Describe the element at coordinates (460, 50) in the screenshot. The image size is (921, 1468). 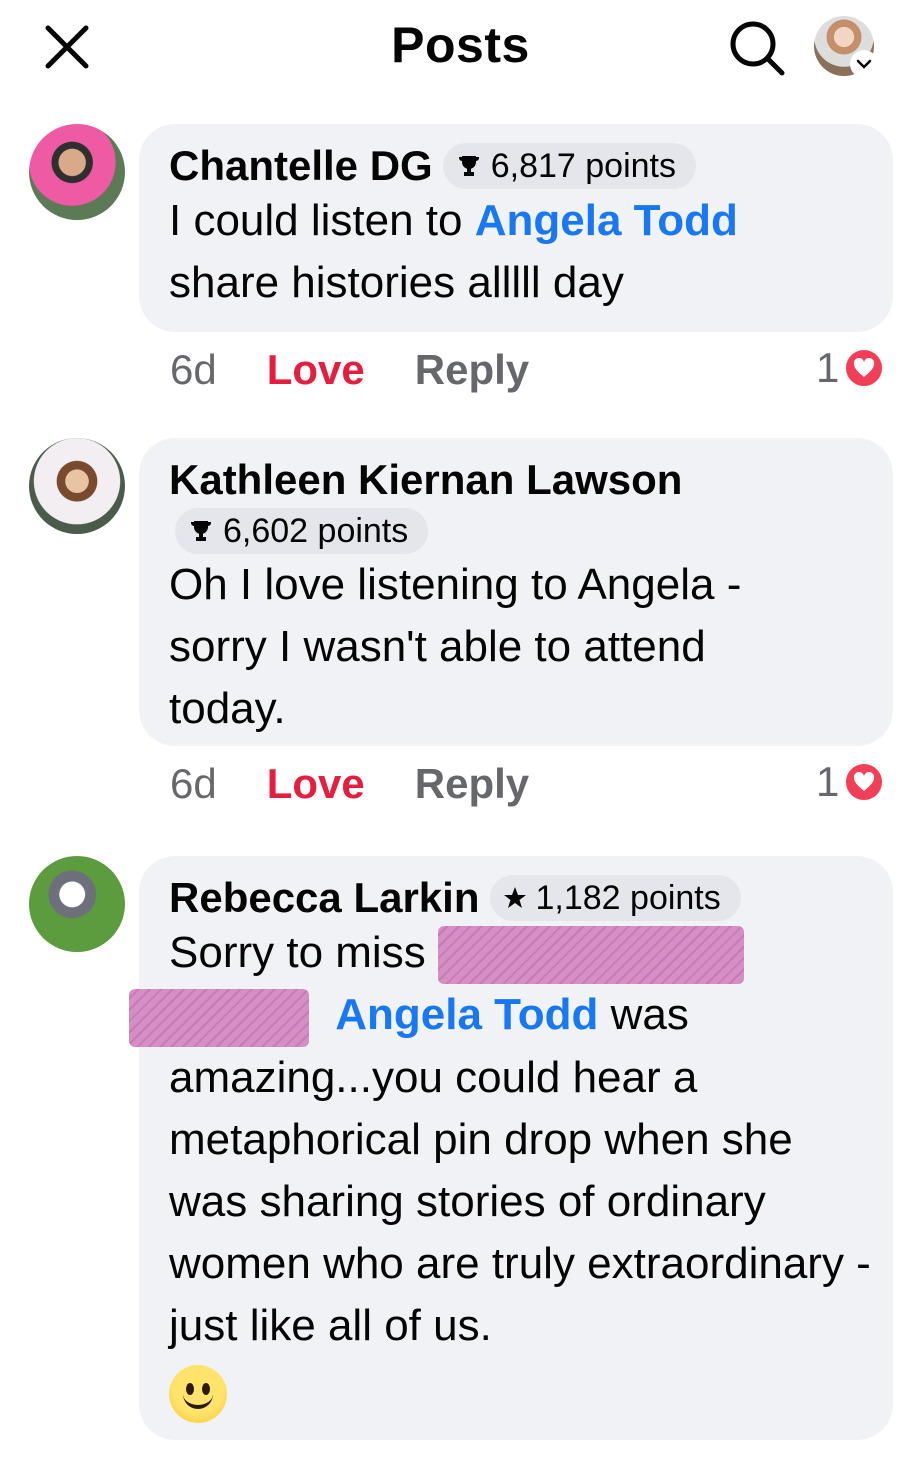
I see `top-bar: Posts` at that location.